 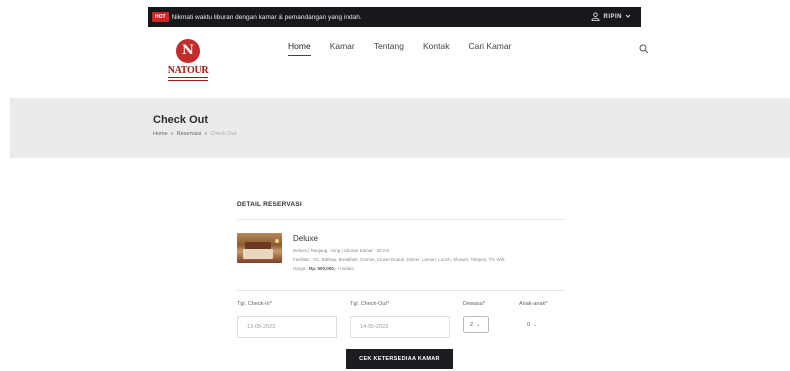 What do you see at coordinates (189, 134) in the screenshot?
I see `breadcrumb-reservasi: Reservasi` at bounding box center [189, 134].